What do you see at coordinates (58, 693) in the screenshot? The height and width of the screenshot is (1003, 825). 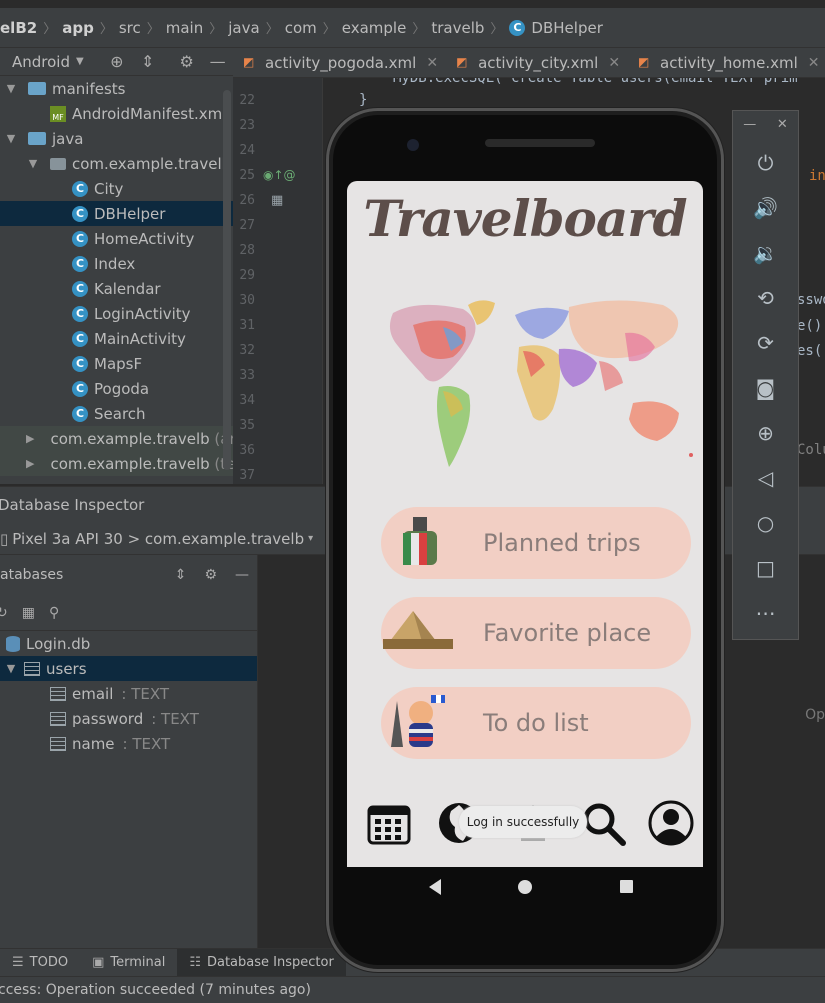 I see `key-column-icon` at bounding box center [58, 693].